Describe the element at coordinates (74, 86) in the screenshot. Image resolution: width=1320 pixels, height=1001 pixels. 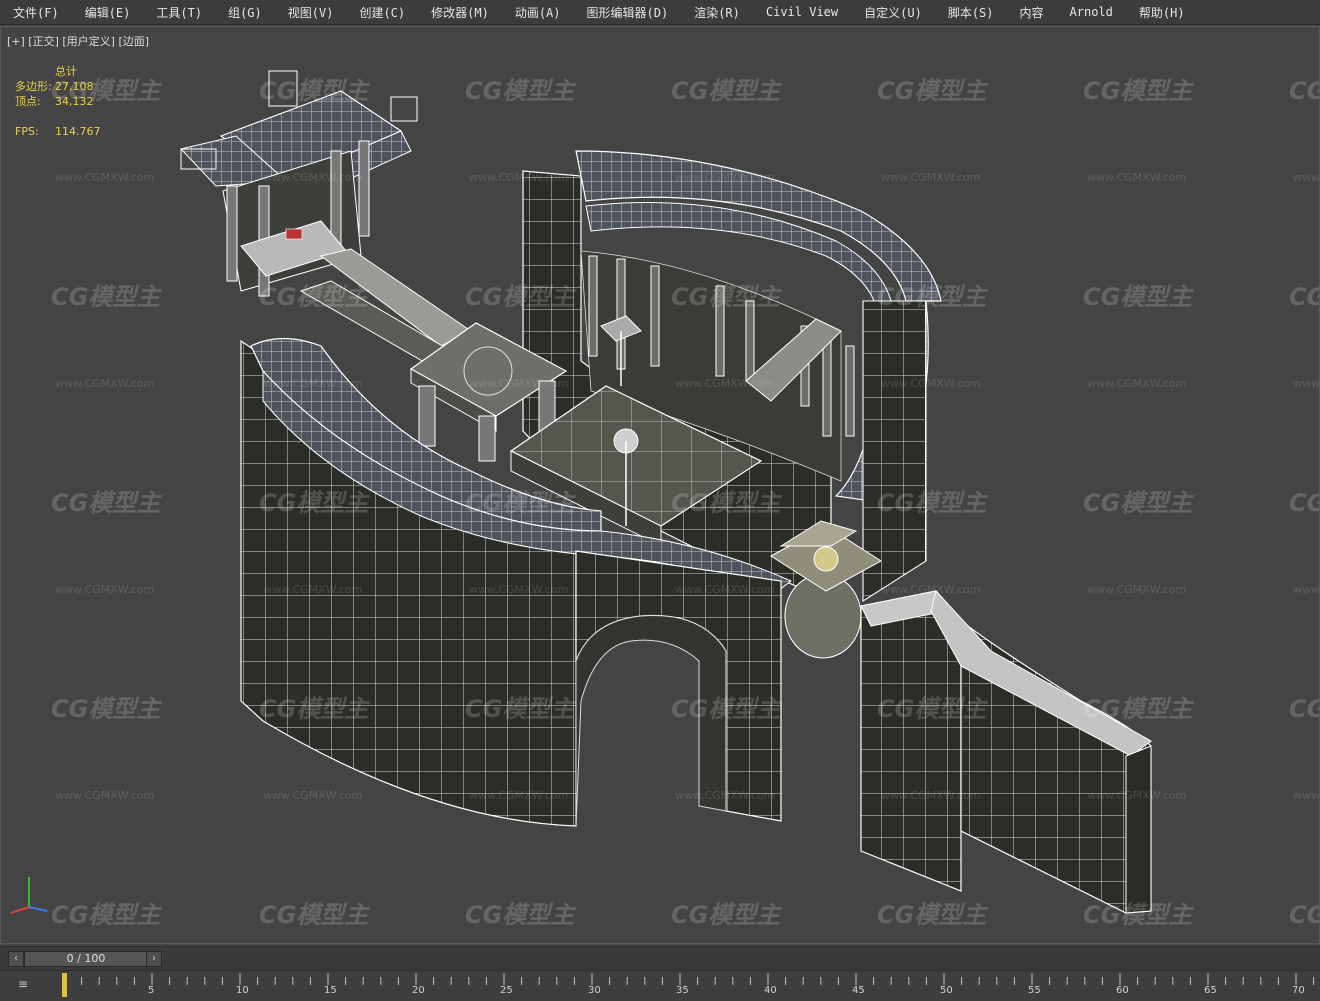
I see `poly-value: 27,108` at that location.